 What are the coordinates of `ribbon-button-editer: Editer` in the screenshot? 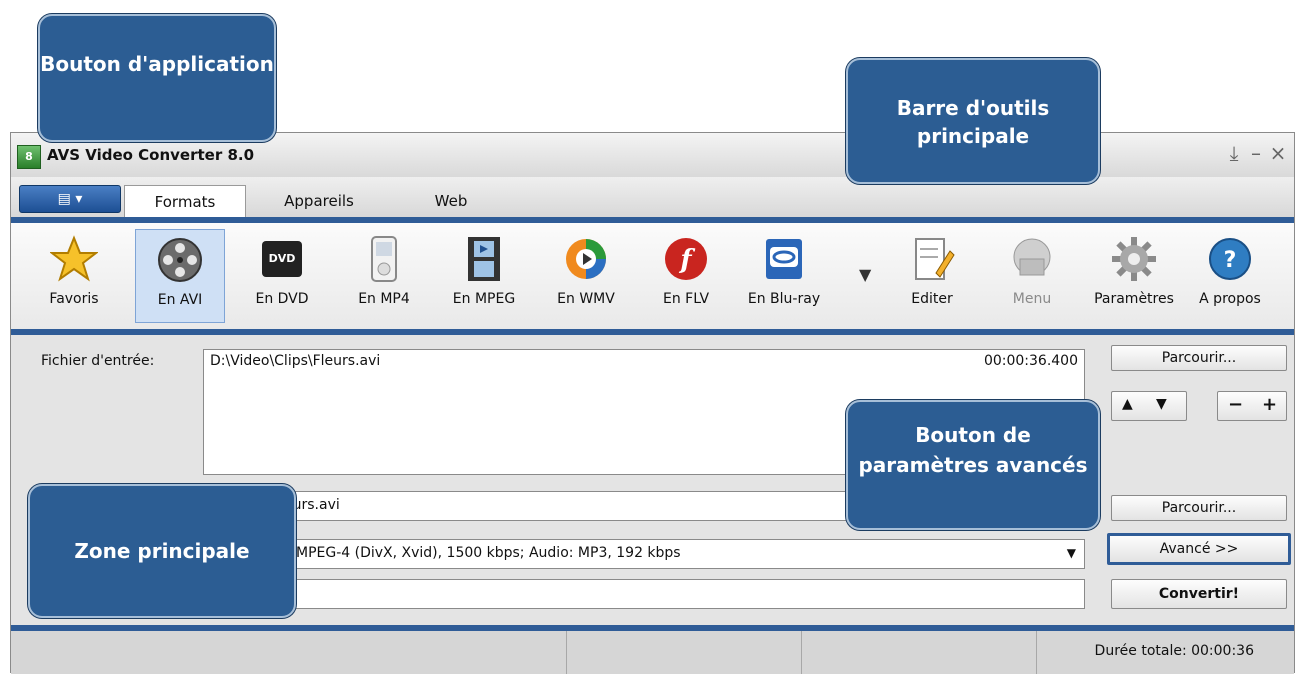 It's located at (932, 276).